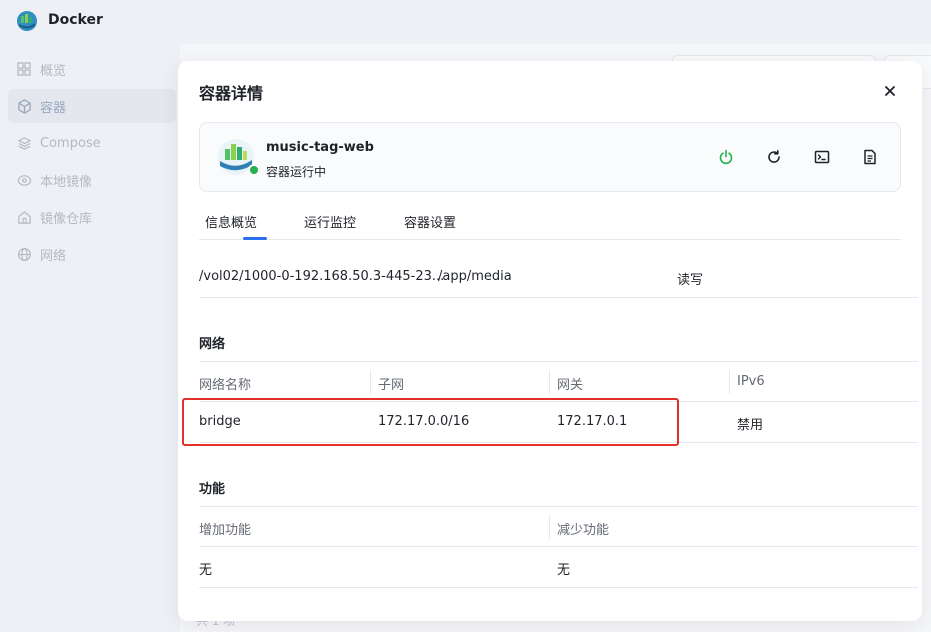 The image size is (931, 632). I want to click on container-status: 容器运行中, so click(296, 172).